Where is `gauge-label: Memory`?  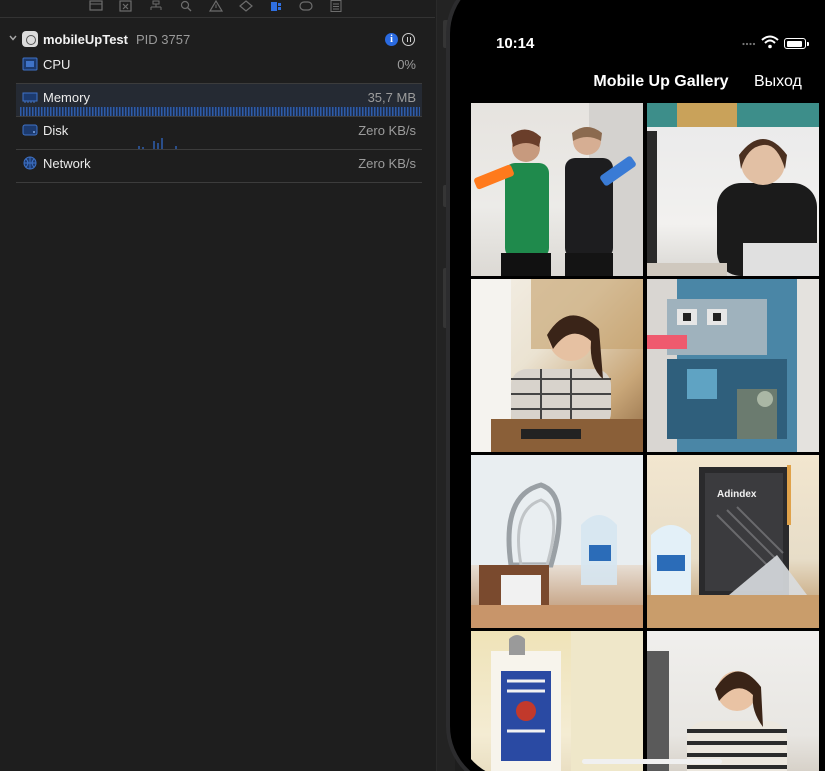 gauge-label: Memory is located at coordinates (66, 97).